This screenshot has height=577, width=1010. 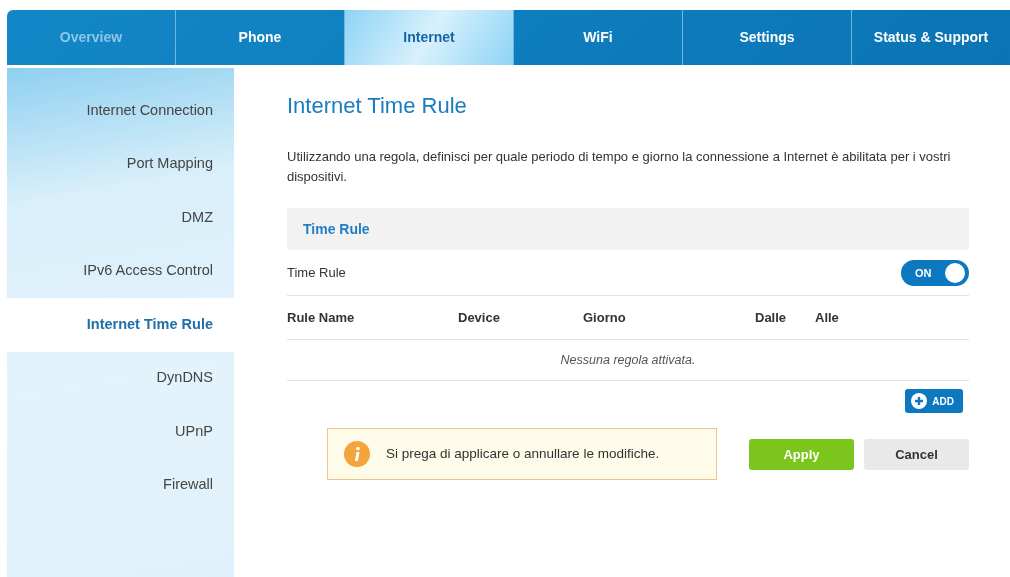 I want to click on nav-tab: WiFi, so click(x=598, y=37).